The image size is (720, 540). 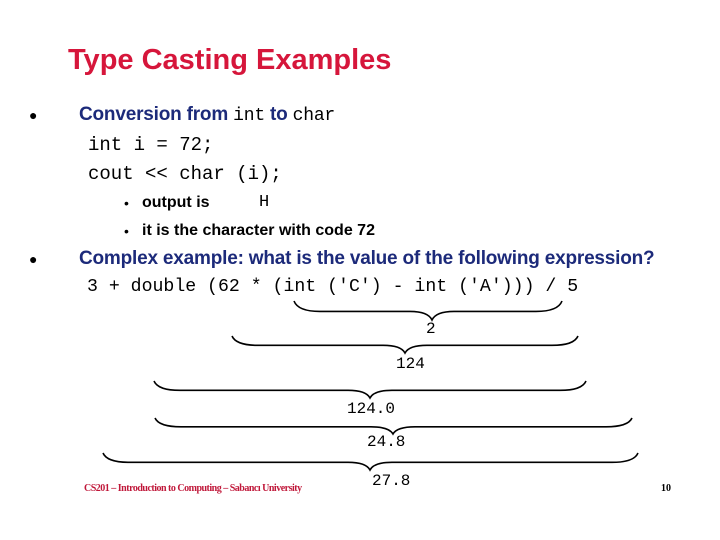 What do you see at coordinates (666, 488) in the screenshot?
I see `page-number: 10` at bounding box center [666, 488].